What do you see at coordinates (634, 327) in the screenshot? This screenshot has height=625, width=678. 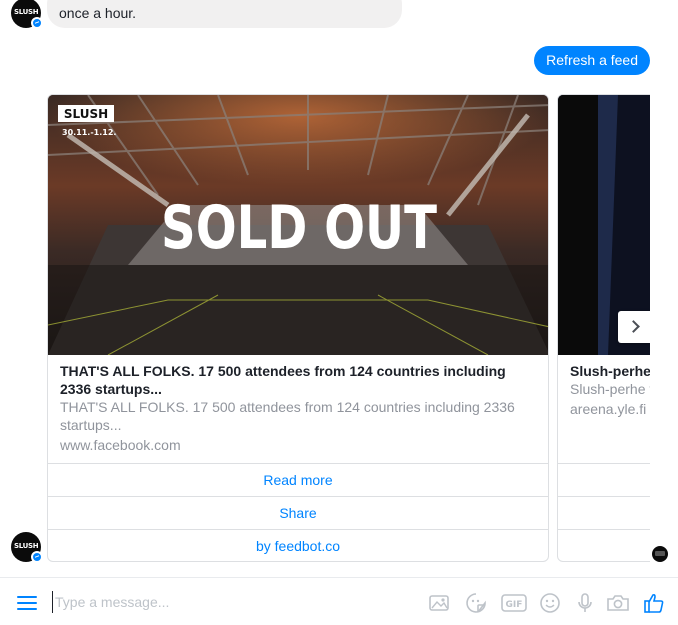 I see `carousel-next-arrow-icon` at bounding box center [634, 327].